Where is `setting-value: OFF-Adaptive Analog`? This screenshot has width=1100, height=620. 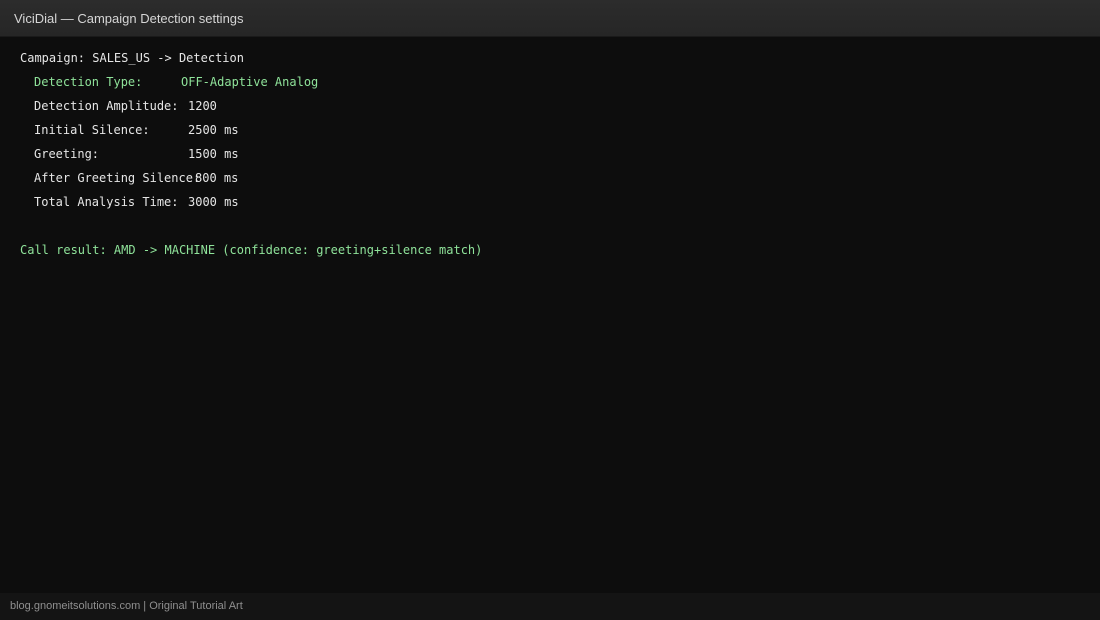 setting-value: OFF-Adaptive Analog is located at coordinates (250, 82).